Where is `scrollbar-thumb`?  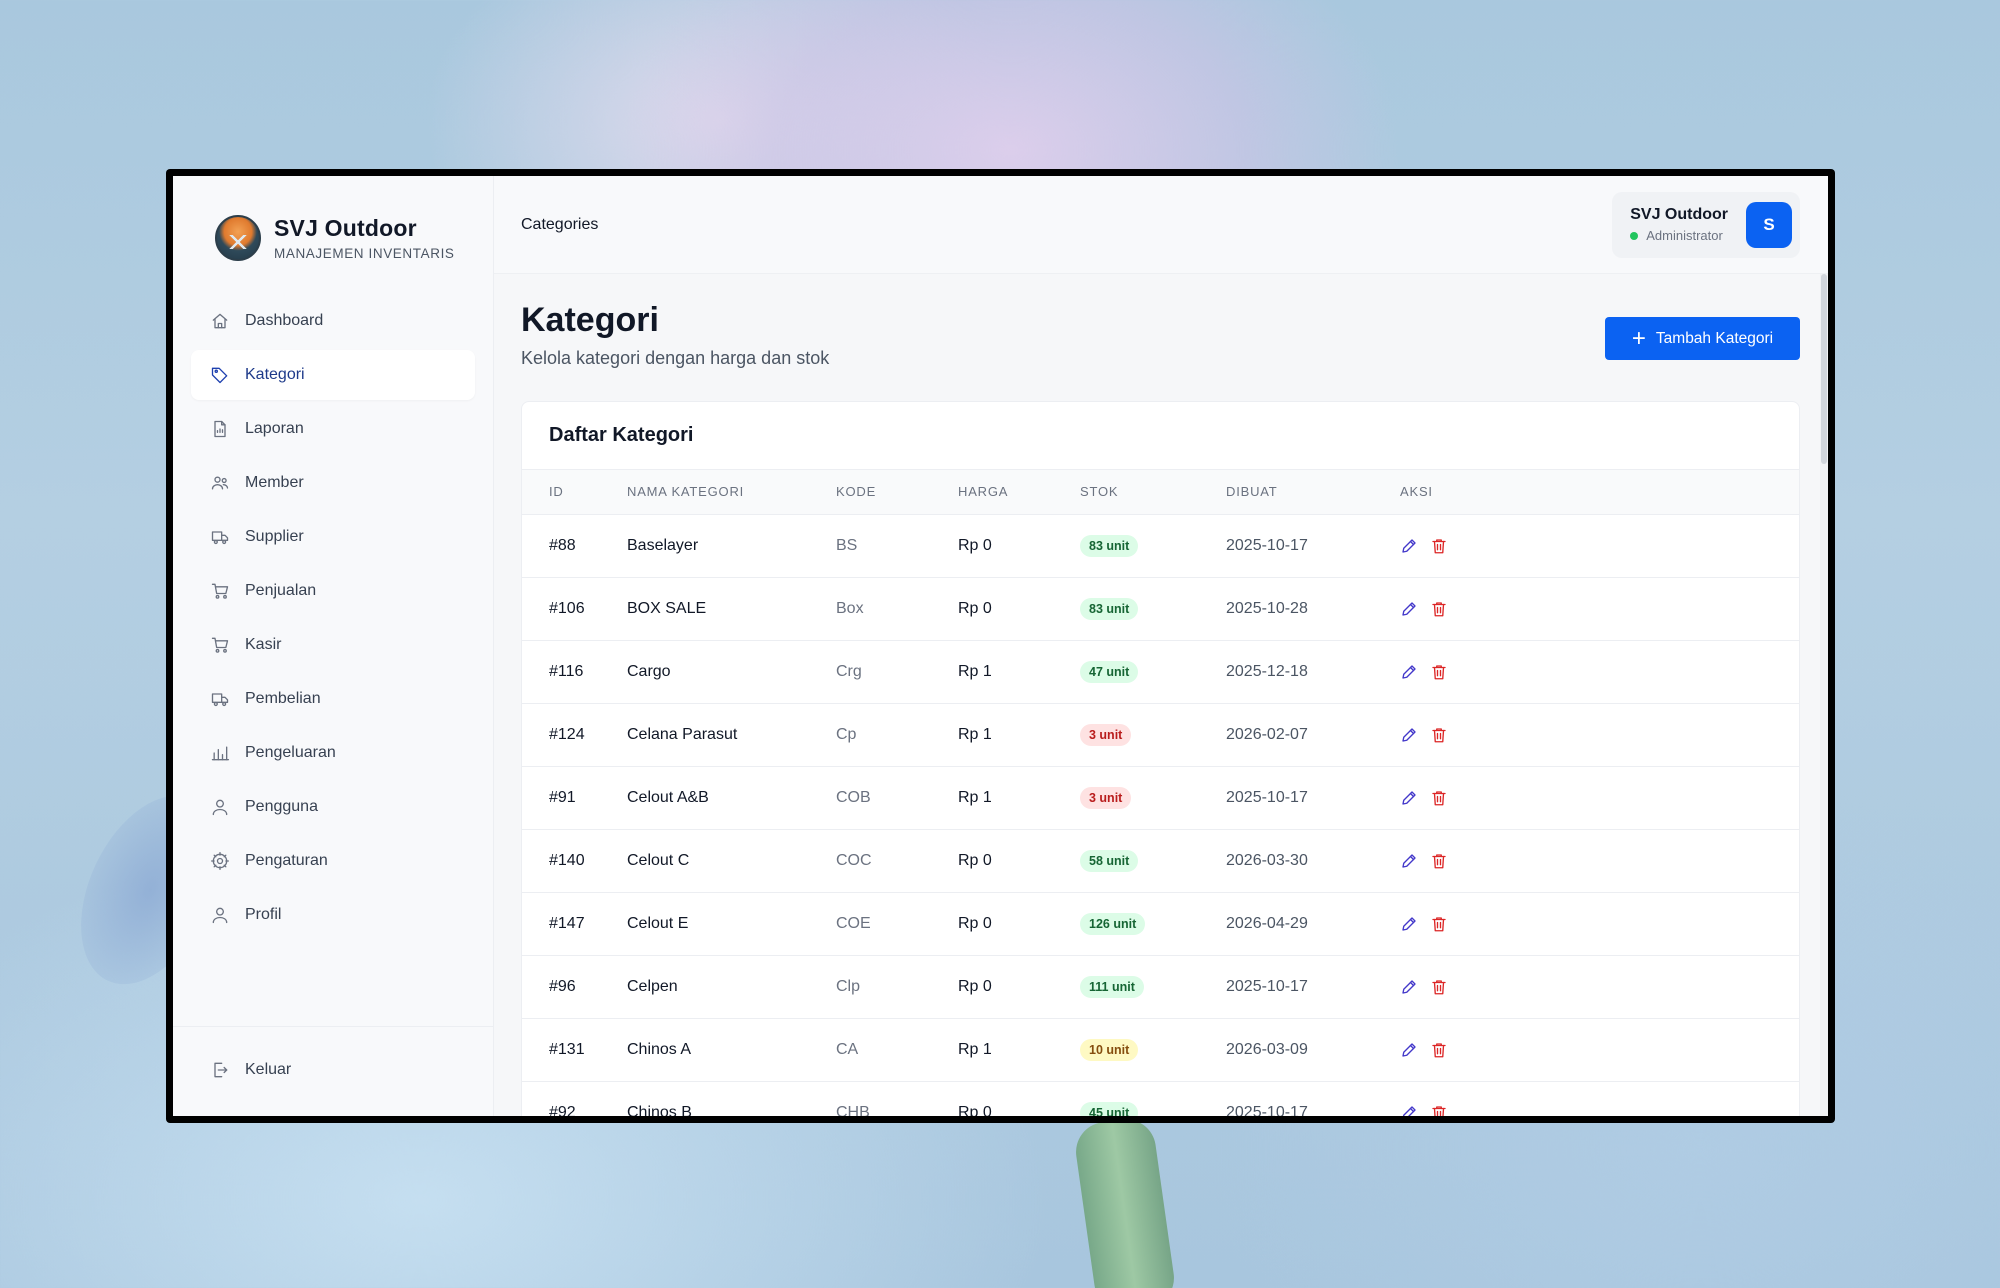 scrollbar-thumb is located at coordinates (1824, 369).